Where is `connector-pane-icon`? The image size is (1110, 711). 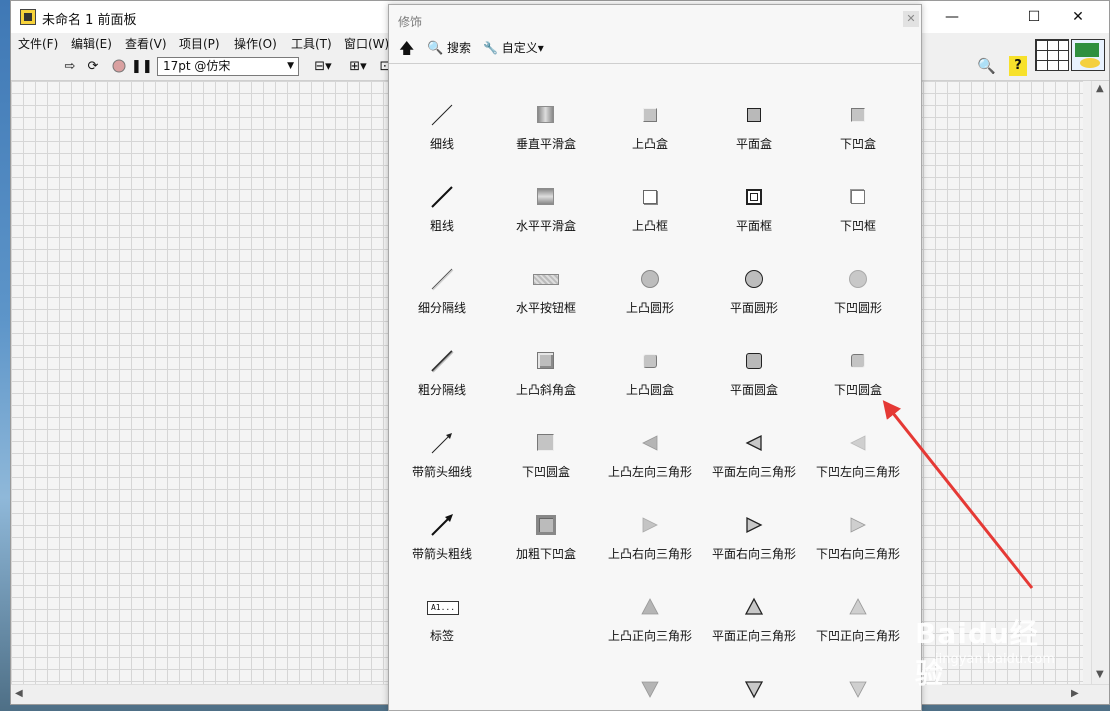
connector-pane-icon is located at coordinates (1052, 55).